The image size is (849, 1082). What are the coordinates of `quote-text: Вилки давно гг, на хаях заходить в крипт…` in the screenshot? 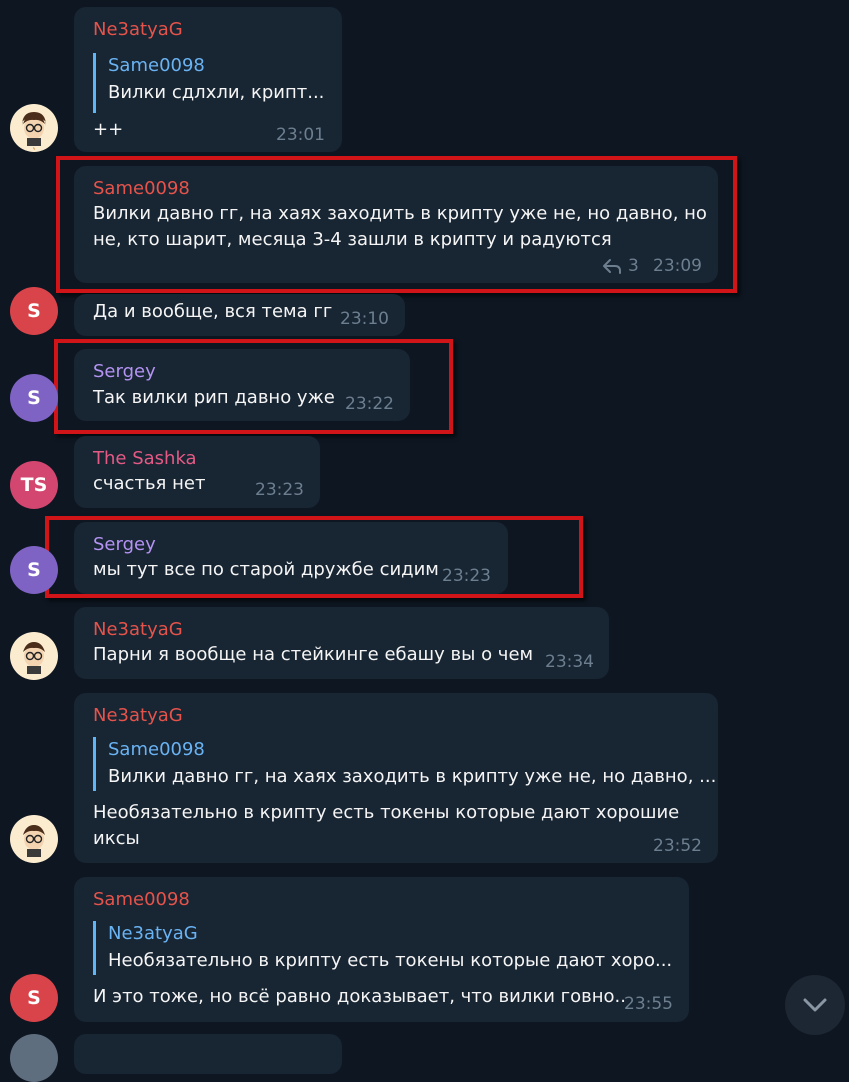 It's located at (412, 776).